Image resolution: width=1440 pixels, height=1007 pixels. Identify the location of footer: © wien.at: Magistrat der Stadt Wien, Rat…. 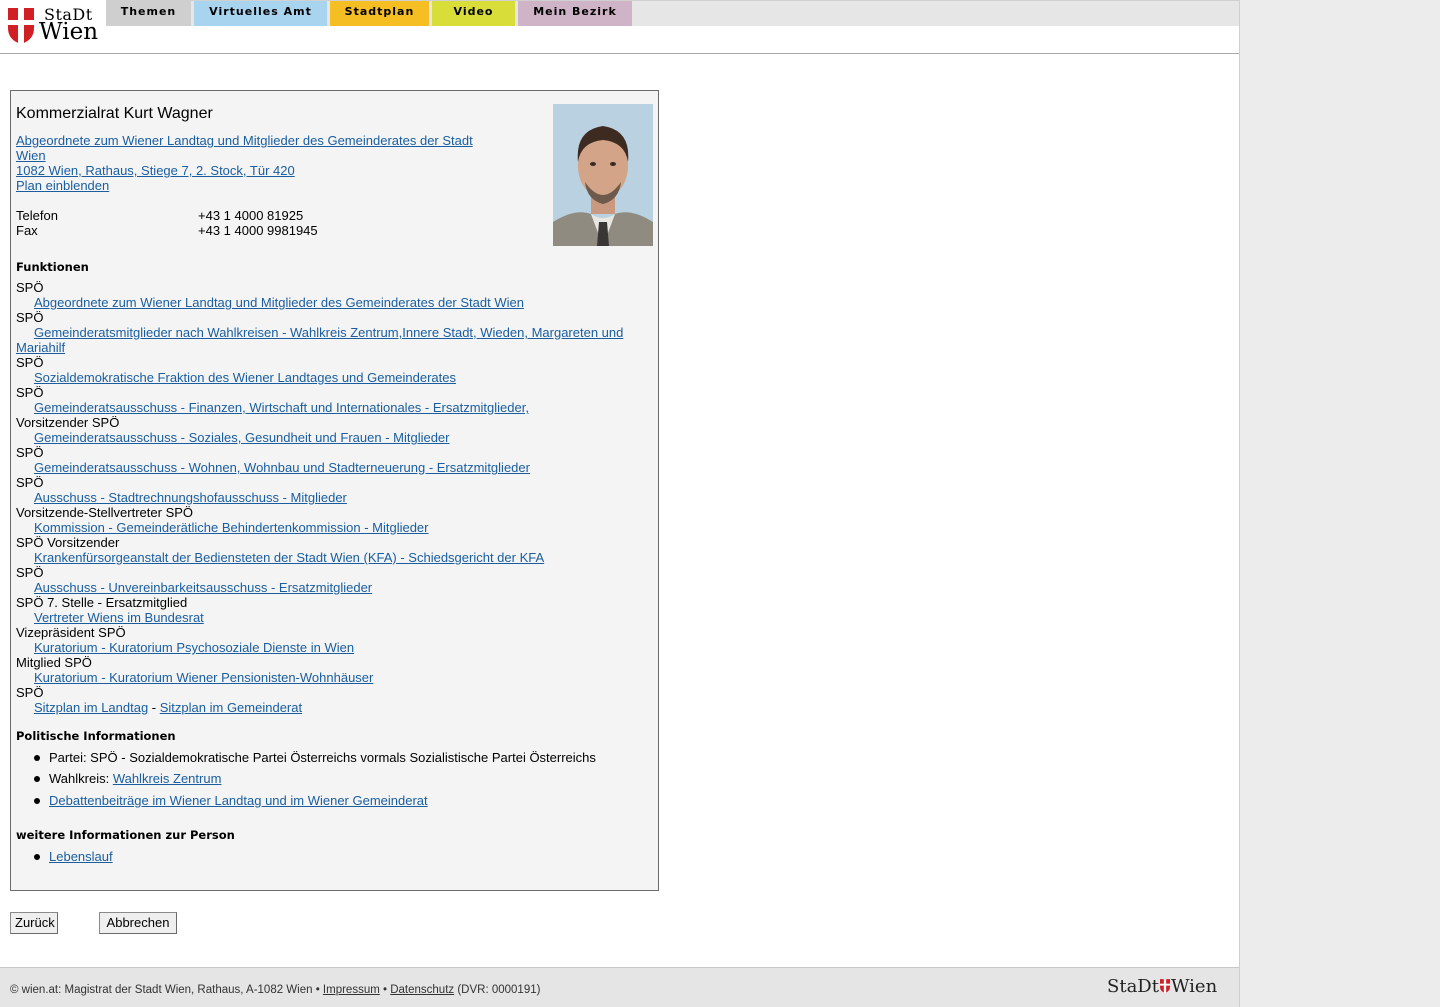
(619, 987).